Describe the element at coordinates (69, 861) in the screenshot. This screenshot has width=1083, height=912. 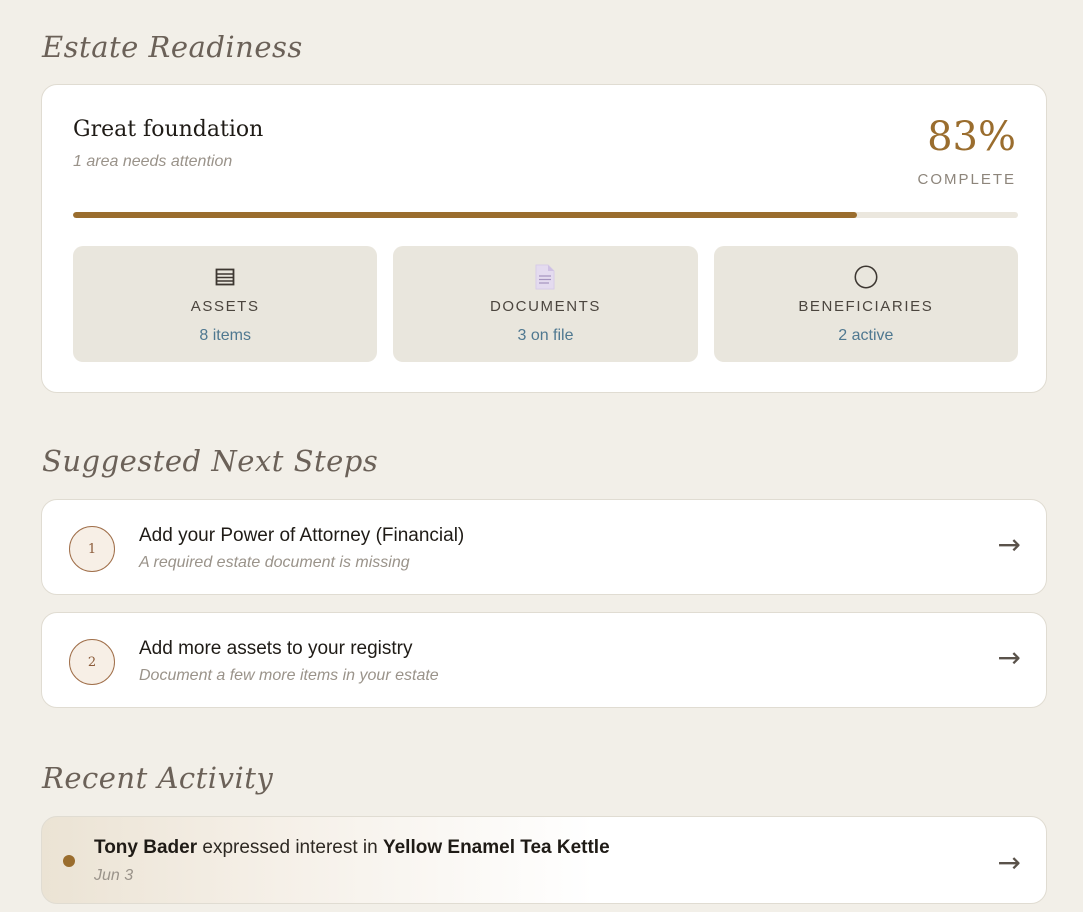
I see `activity-dot-icon` at that location.